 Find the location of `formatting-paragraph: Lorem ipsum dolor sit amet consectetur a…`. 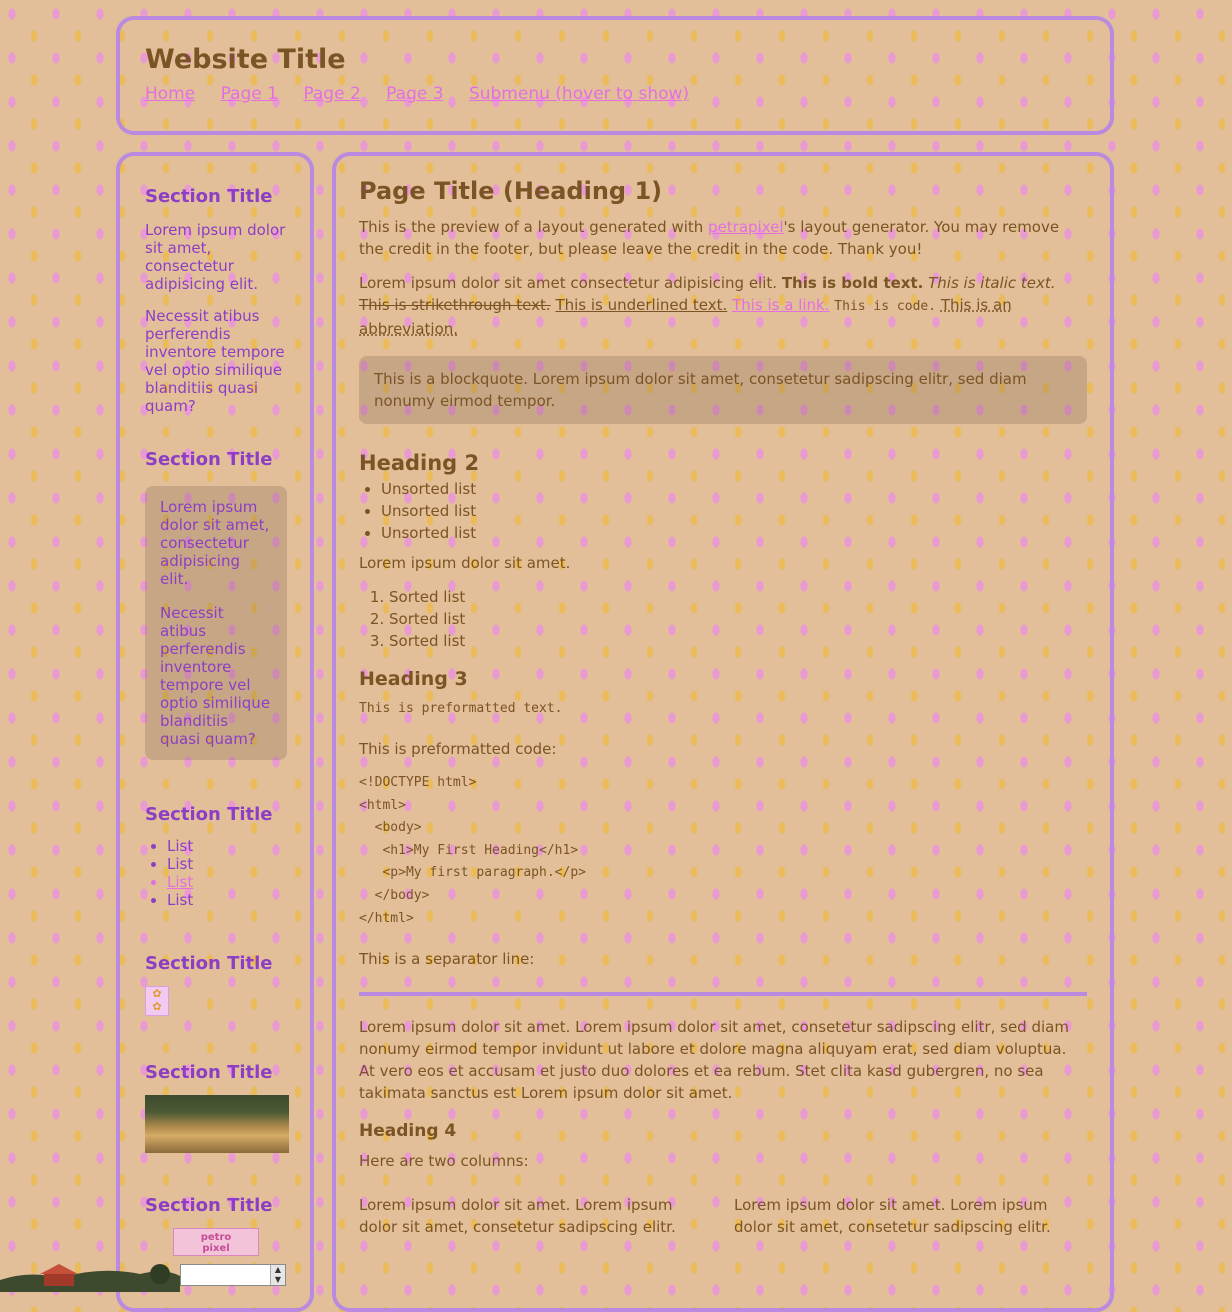

formatting-paragraph: Lorem ipsum dolor sit amet consectetur a… is located at coordinates (723, 306).